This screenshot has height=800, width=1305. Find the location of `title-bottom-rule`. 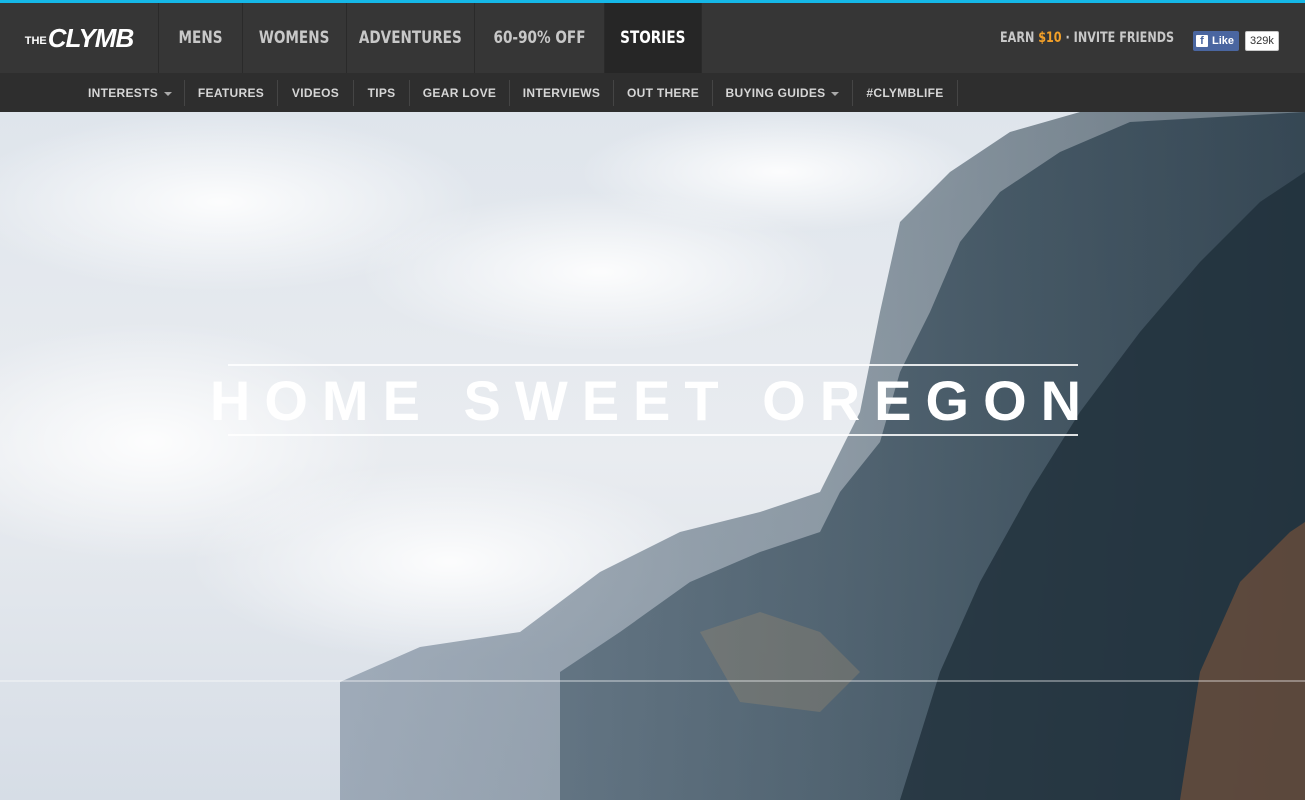

title-bottom-rule is located at coordinates (653, 435).